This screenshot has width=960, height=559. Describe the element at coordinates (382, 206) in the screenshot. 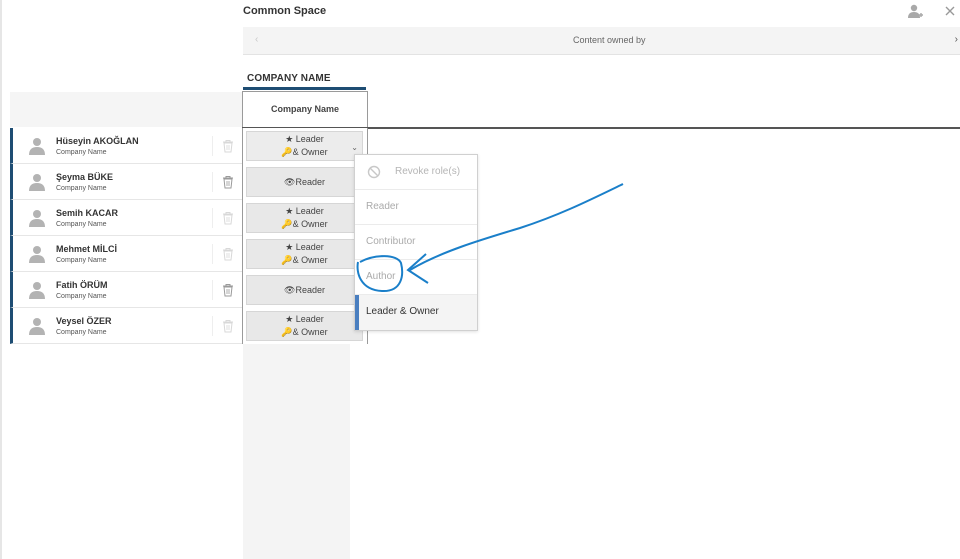

I see `dropdown-item-label: Reader` at that location.